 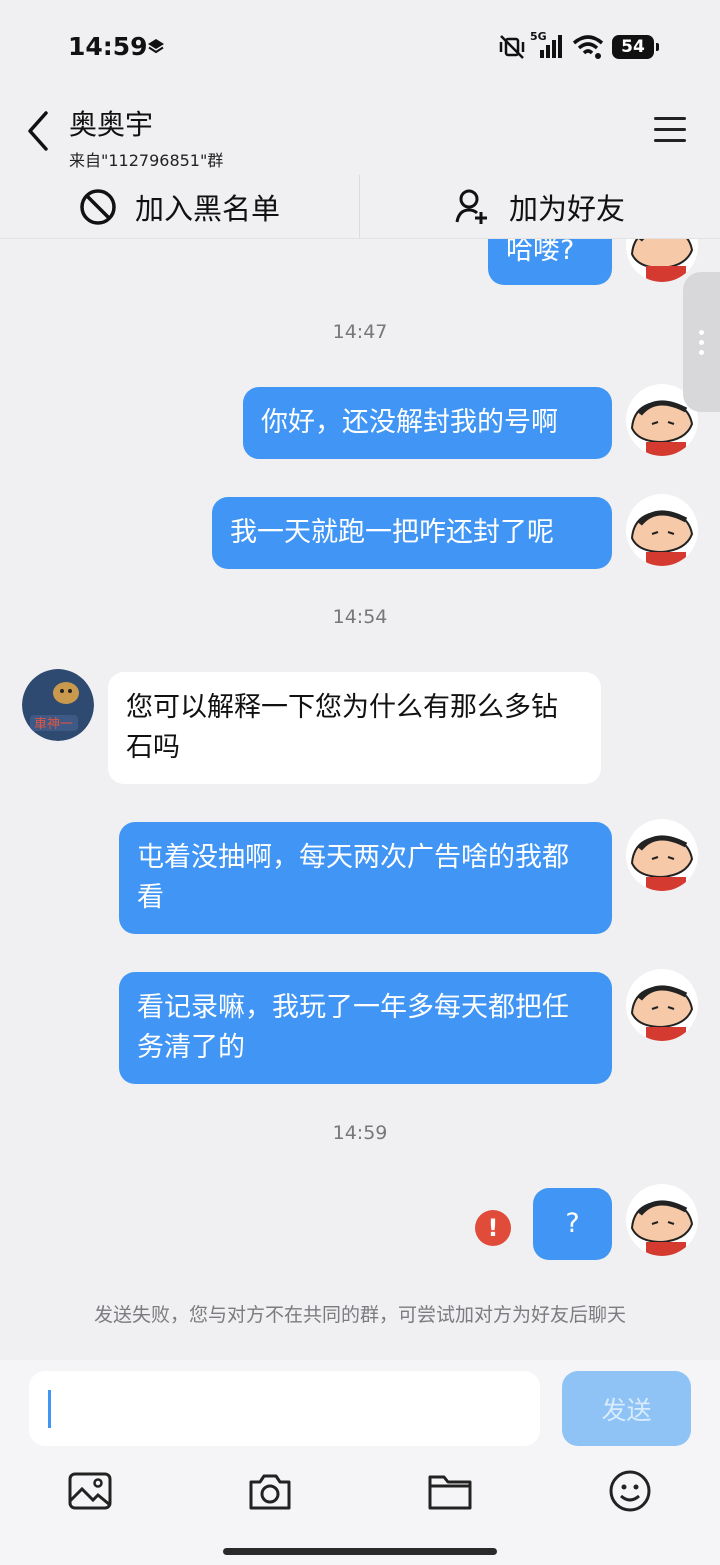 I want to click on message-bubble-incoming: 您可以解释一下您为什么有那么多钻石吗, so click(x=354, y=728).